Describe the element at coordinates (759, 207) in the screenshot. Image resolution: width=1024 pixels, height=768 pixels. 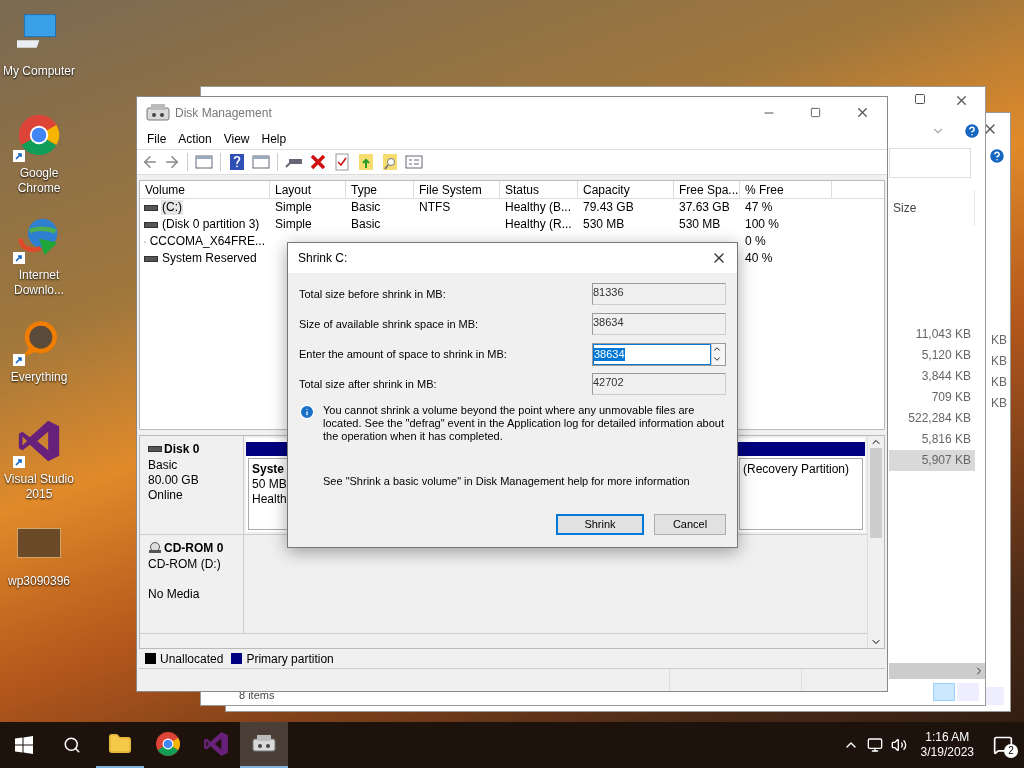
I see `table-cell: 47 %` at that location.